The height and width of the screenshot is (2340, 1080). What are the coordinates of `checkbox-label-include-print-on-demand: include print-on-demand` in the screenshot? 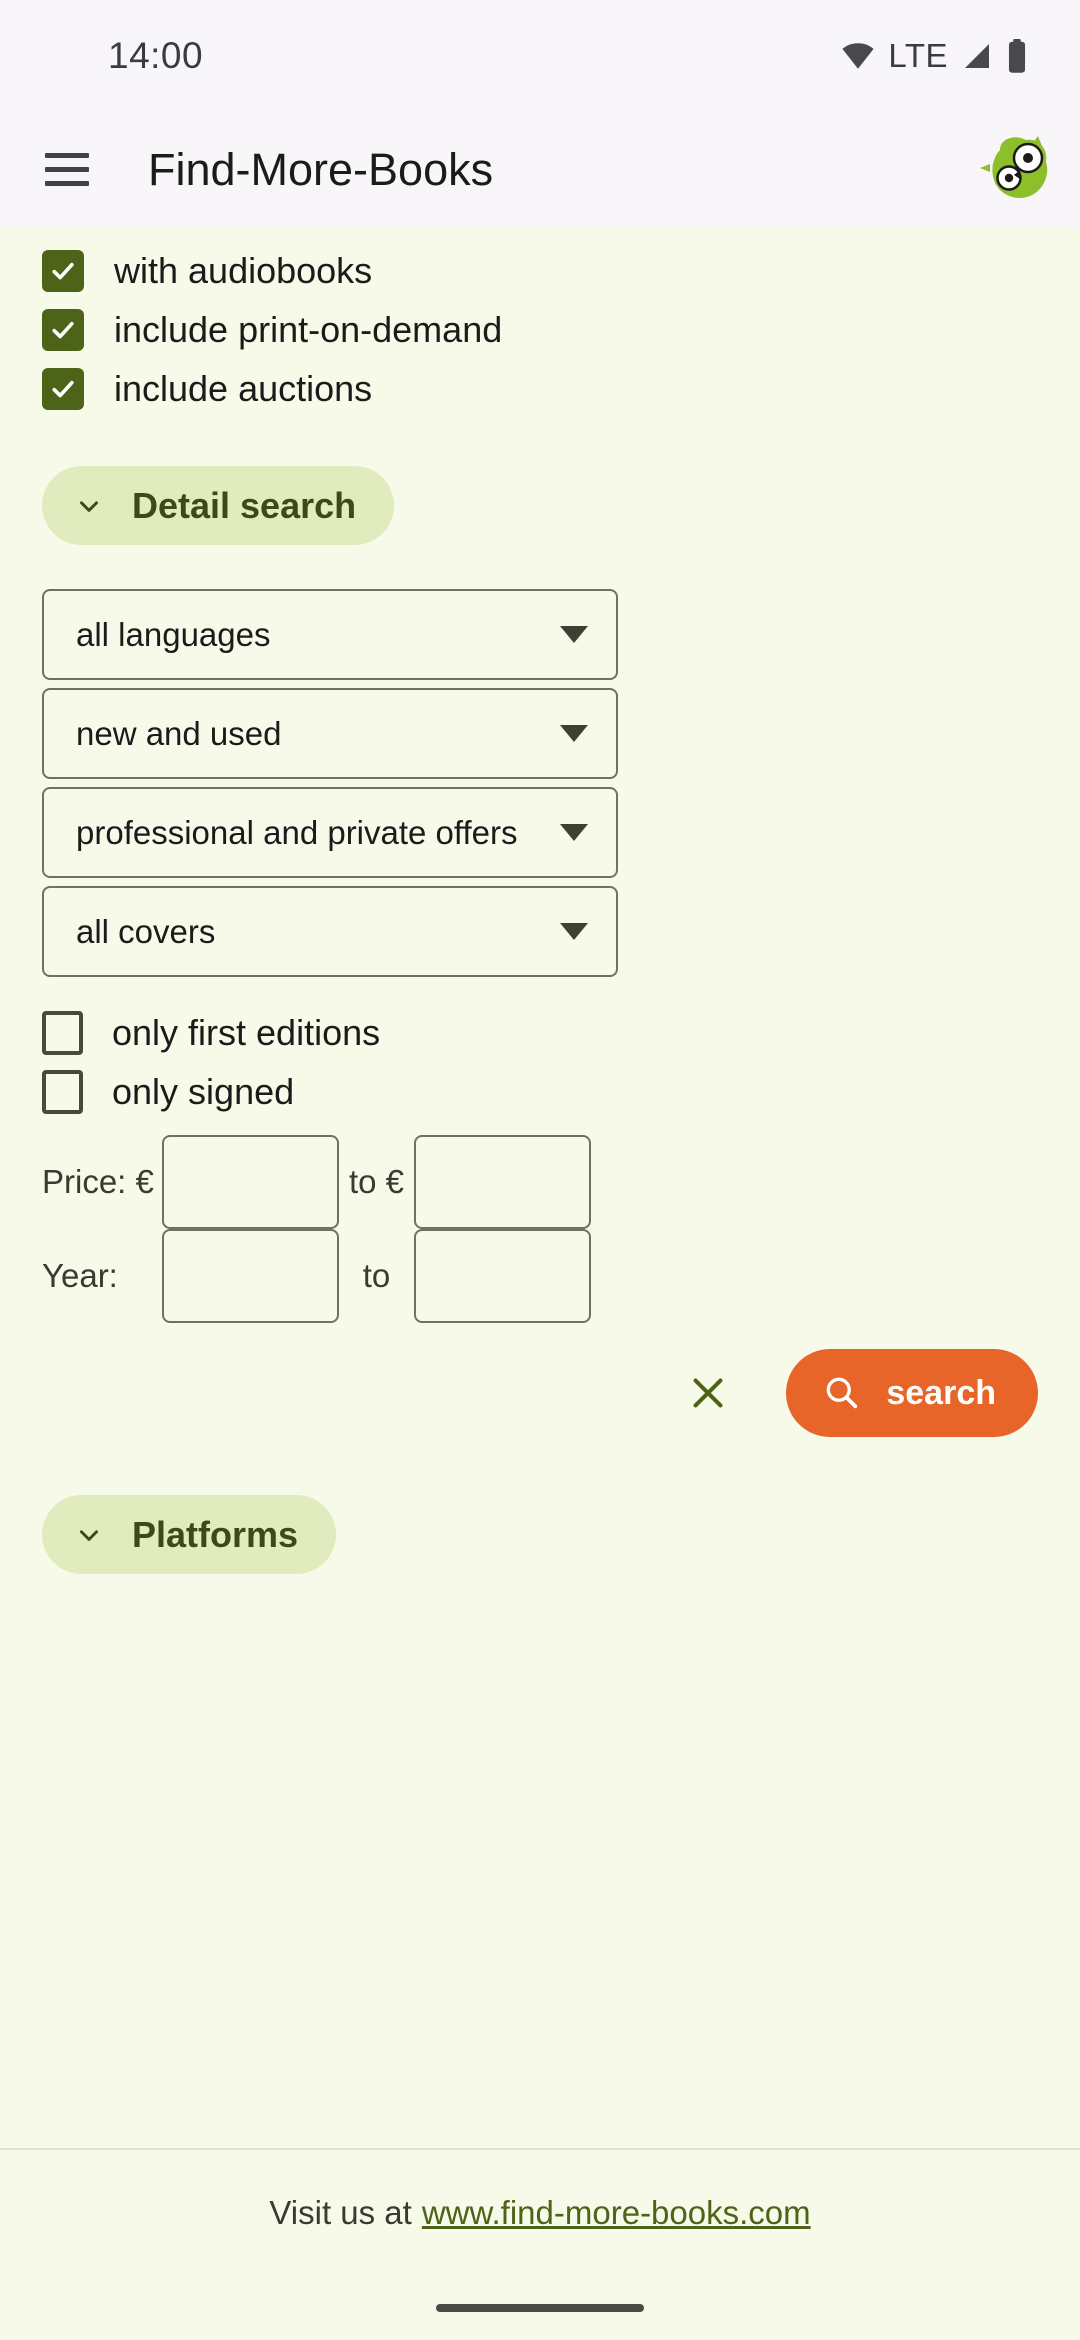 It's located at (308, 329).